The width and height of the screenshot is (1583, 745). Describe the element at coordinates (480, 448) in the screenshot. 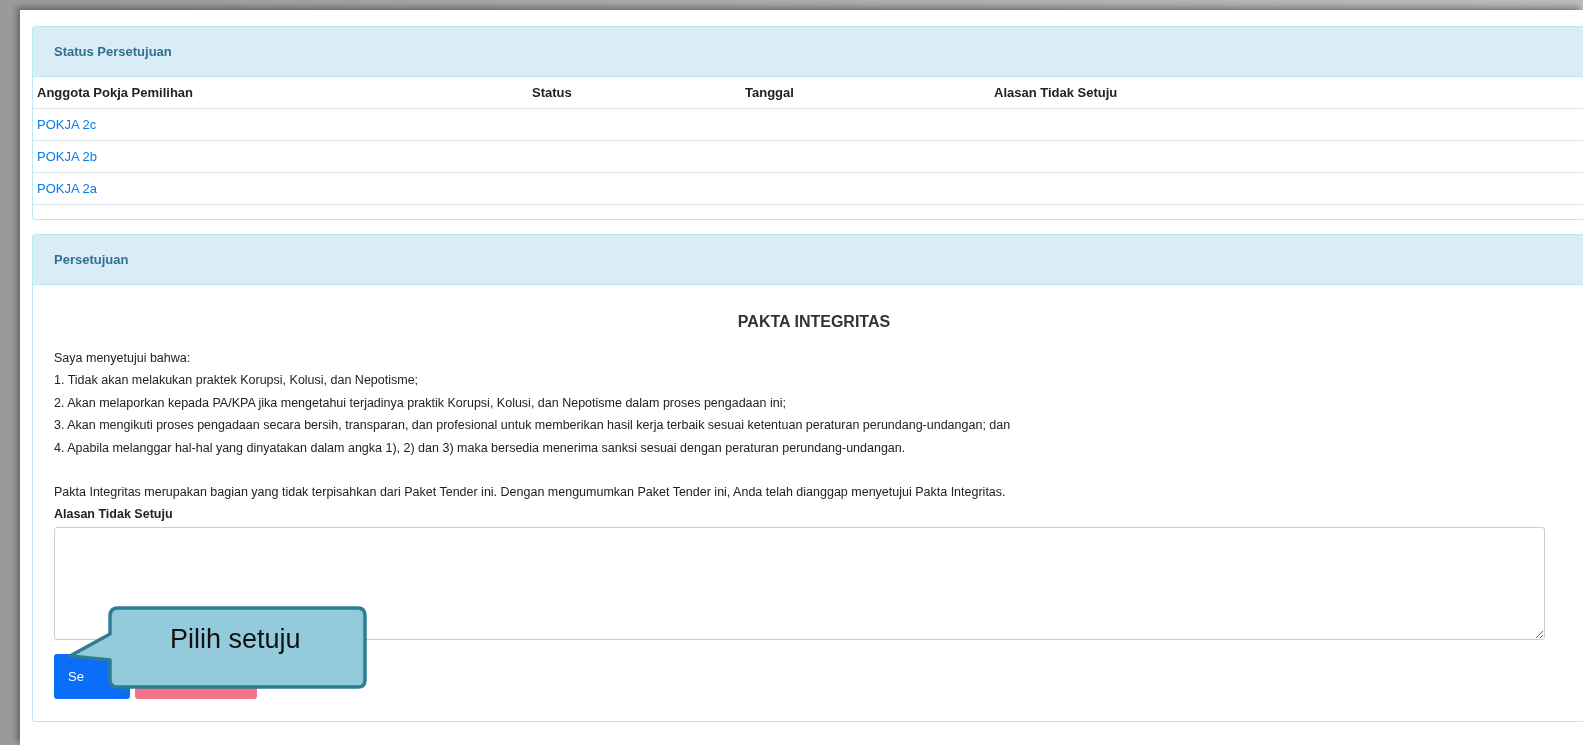

I see `agreement-text: 4. Apabila melanggar hal-hal yang dinyatakan dalam angka 1), 2) dan 3) maka bersedia menerima sanksi sesuai dengan peraturan perundang-undangan.` at that location.